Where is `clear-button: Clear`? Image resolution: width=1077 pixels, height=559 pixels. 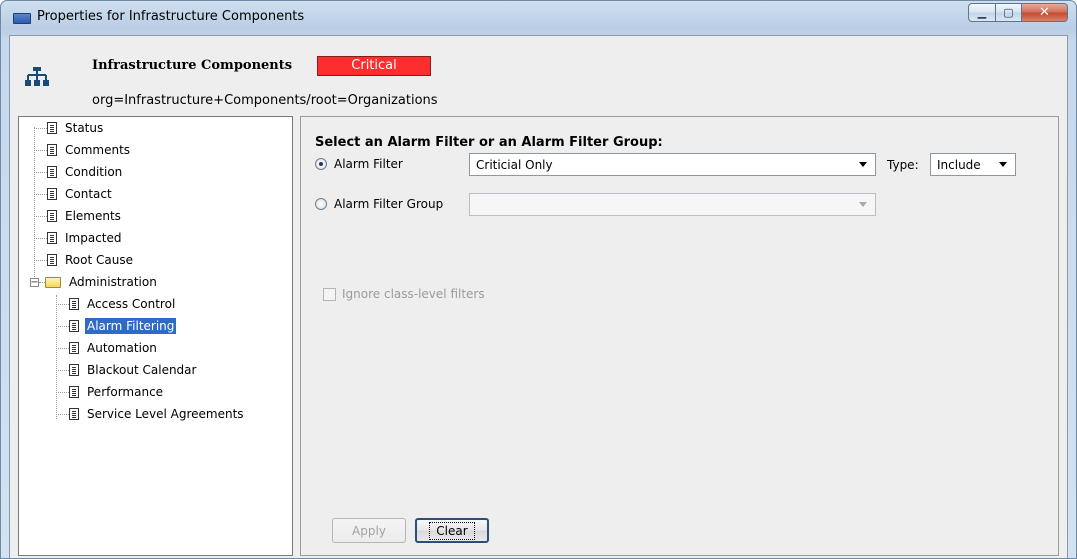 clear-button: Clear is located at coordinates (452, 530).